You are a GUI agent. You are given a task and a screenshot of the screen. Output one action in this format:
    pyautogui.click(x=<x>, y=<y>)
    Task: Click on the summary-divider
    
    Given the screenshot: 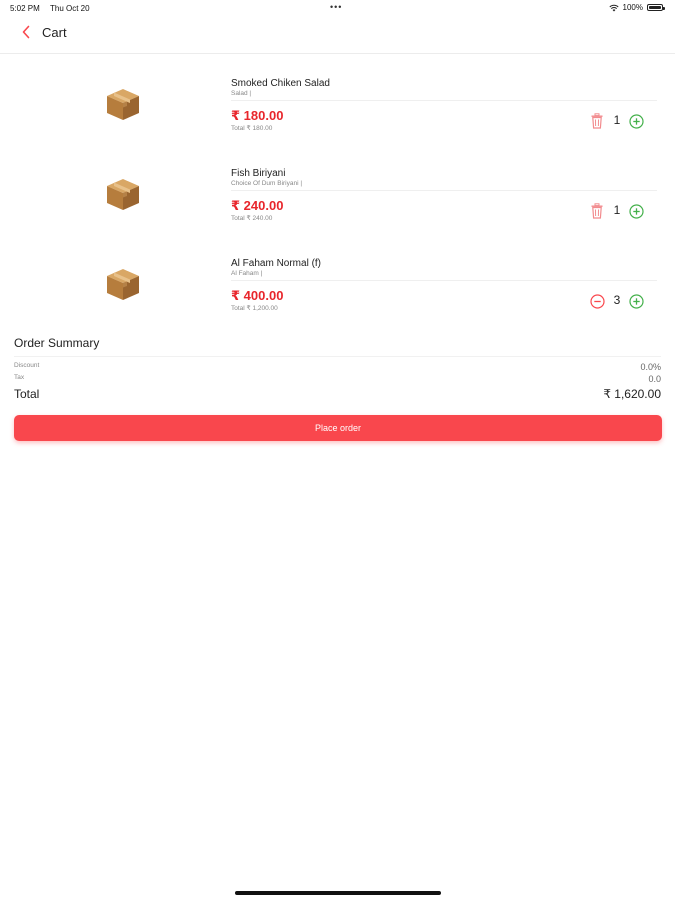 What is the action you would take?
    pyautogui.click(x=337, y=356)
    